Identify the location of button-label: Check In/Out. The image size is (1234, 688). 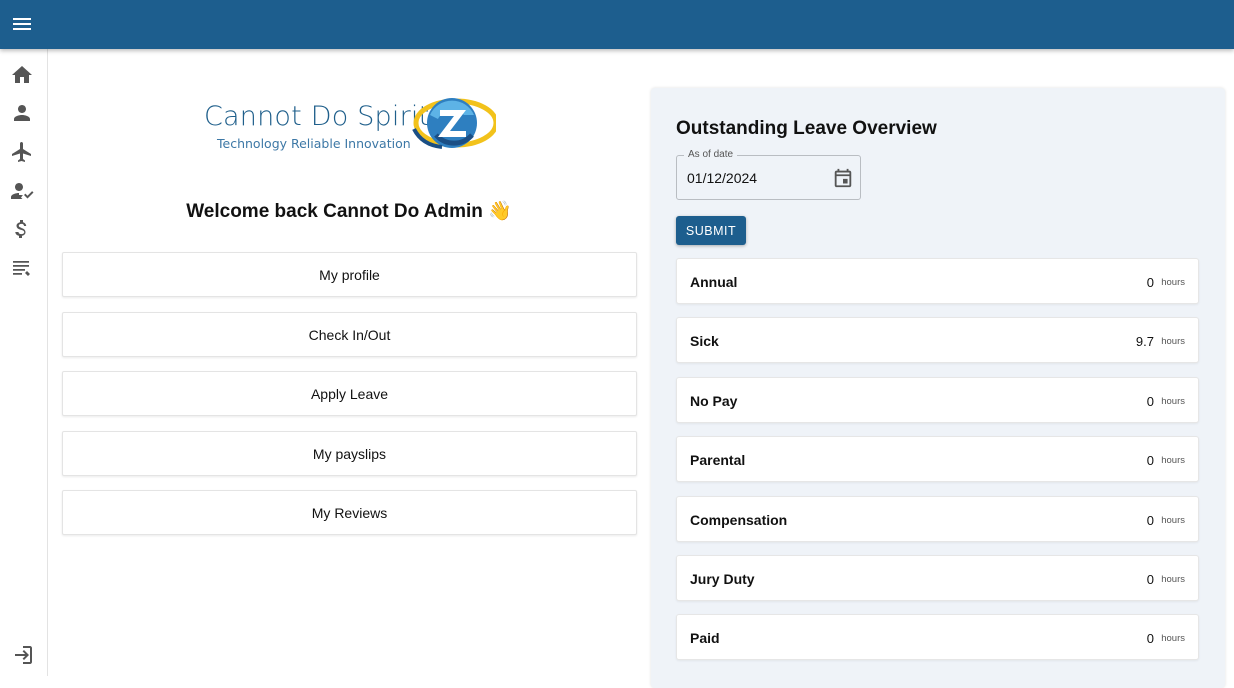
(349, 334).